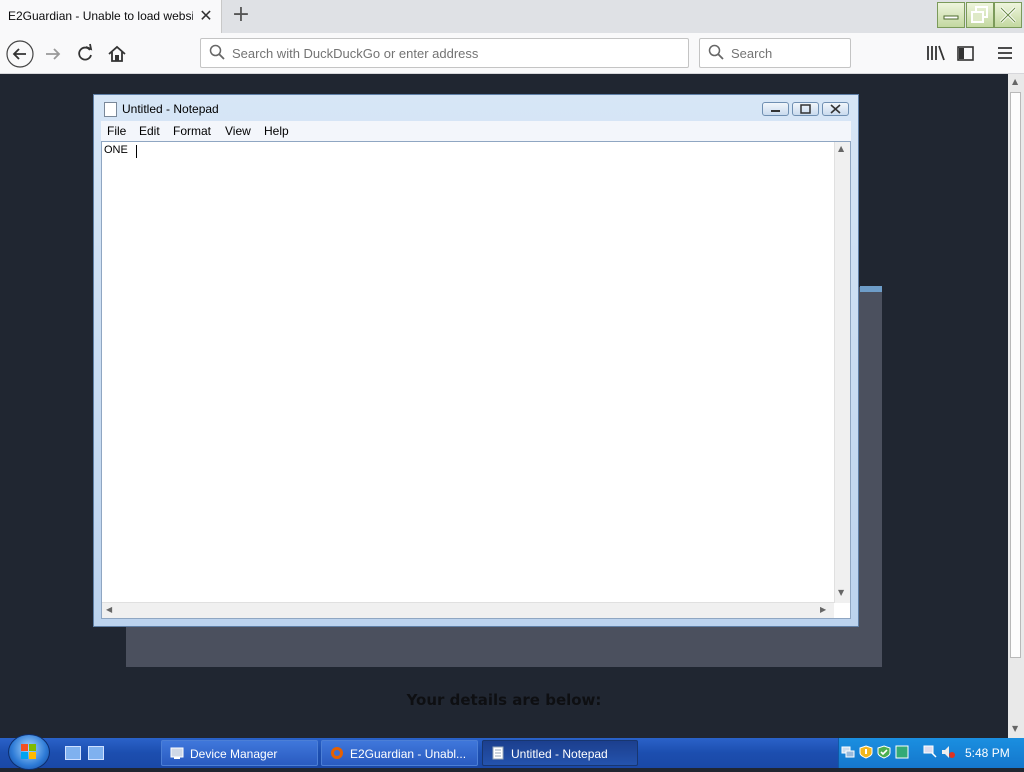 The width and height of the screenshot is (1024, 772). Describe the element at coordinates (241, 16) in the screenshot. I see `new-tab-button: +` at that location.